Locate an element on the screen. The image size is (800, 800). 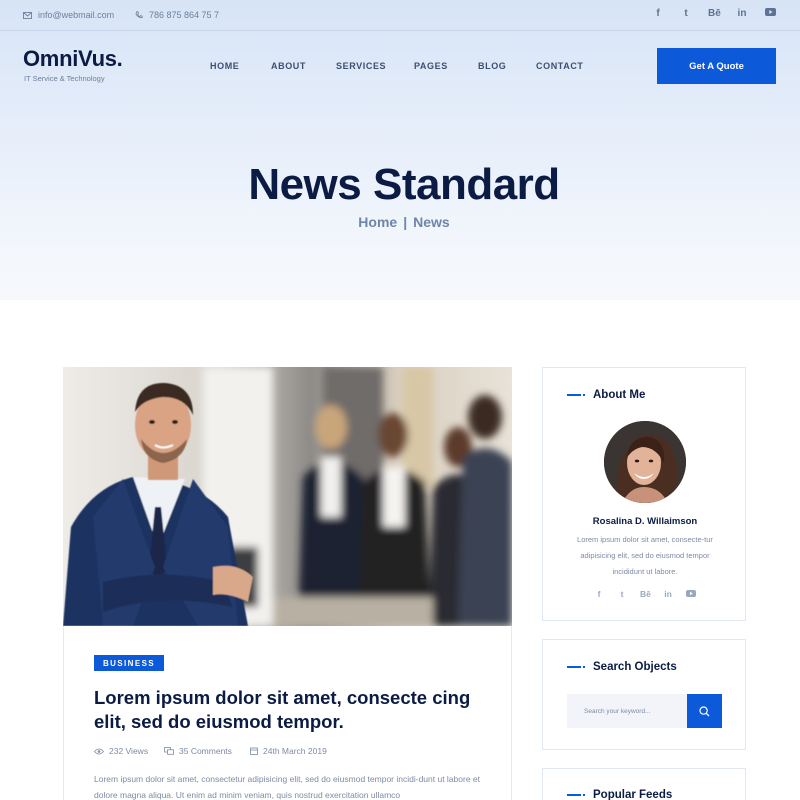
popular-feeds-widget: Popular Feeds is located at coordinates (644, 784).